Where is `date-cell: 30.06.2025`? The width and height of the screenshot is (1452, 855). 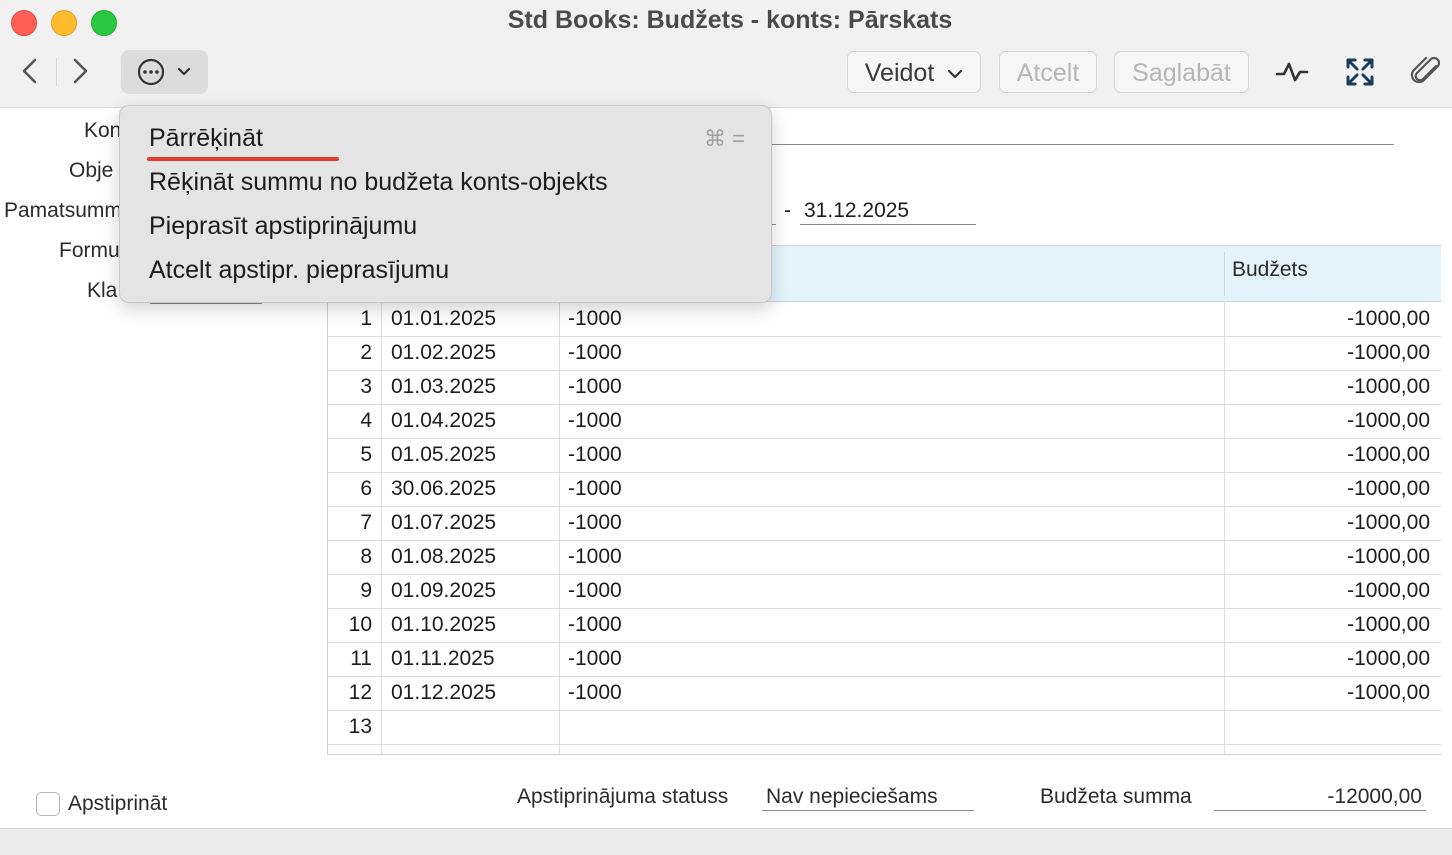
date-cell: 30.06.2025 is located at coordinates (444, 488).